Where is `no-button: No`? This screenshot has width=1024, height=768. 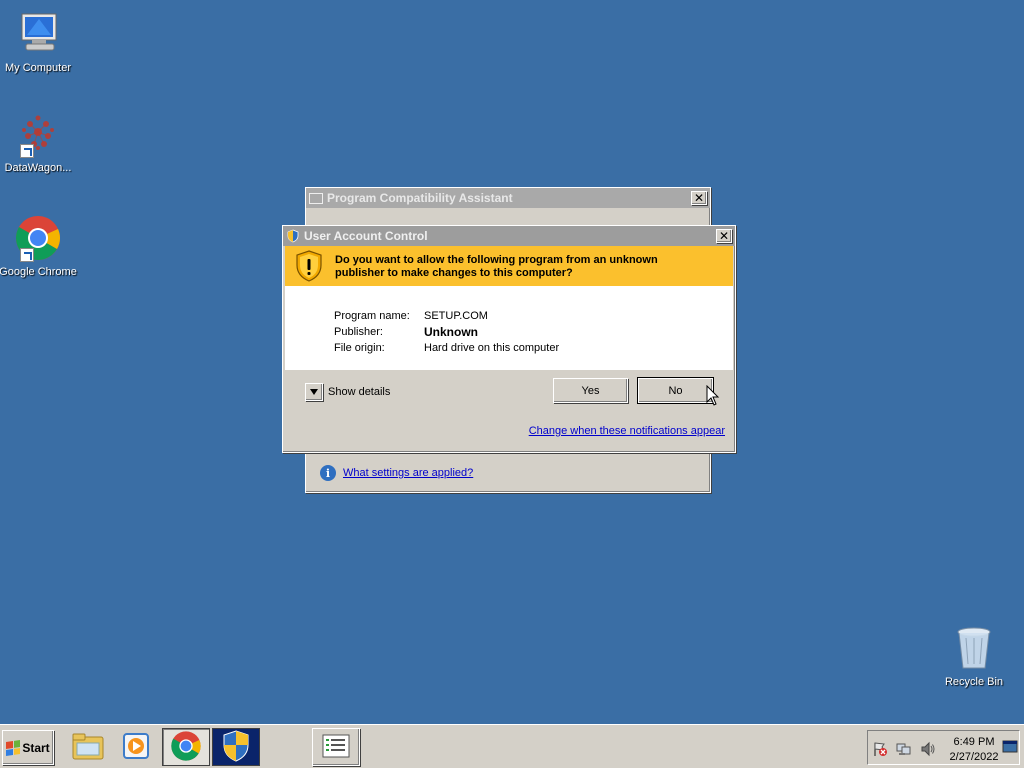 no-button: No is located at coordinates (675, 390).